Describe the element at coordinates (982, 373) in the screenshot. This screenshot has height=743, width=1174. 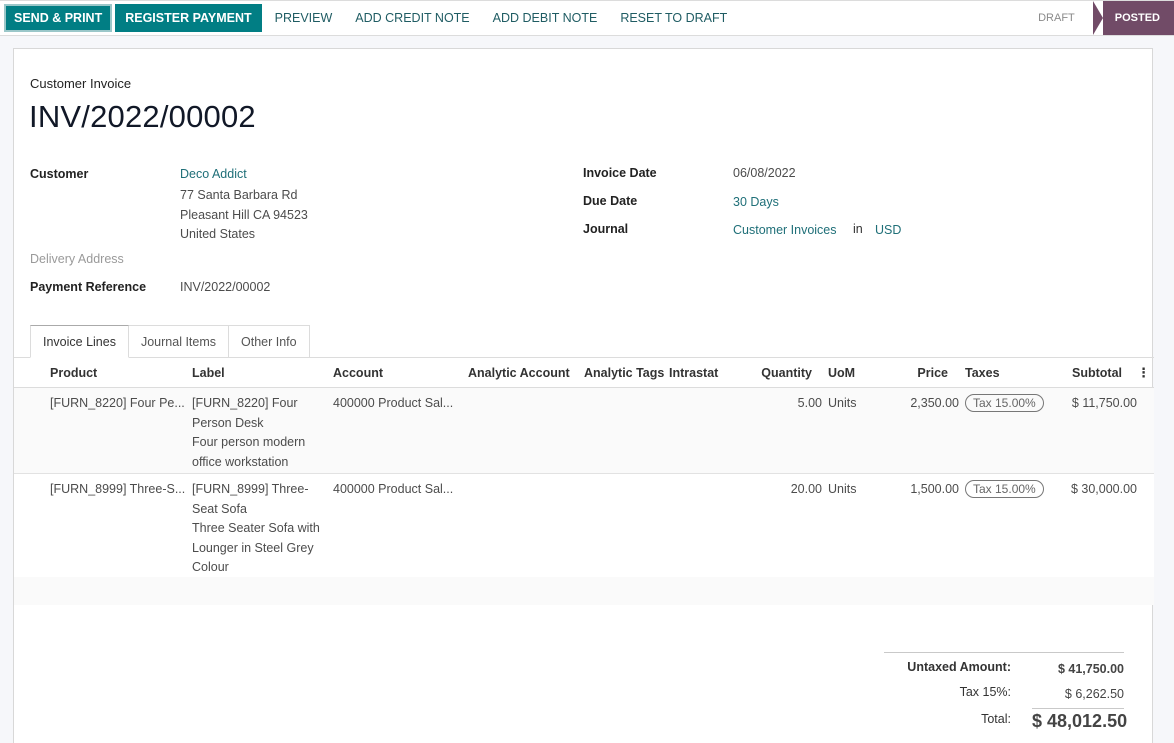
I see `column-header-taxes: Taxes` at that location.